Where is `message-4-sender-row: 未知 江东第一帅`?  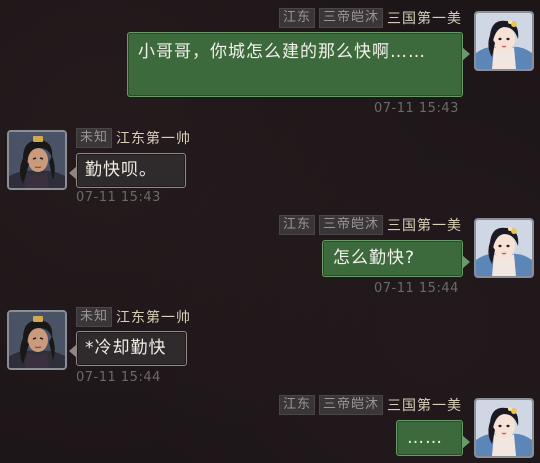
message-4-sender-row: 未知 江东第一帅 is located at coordinates (133, 317).